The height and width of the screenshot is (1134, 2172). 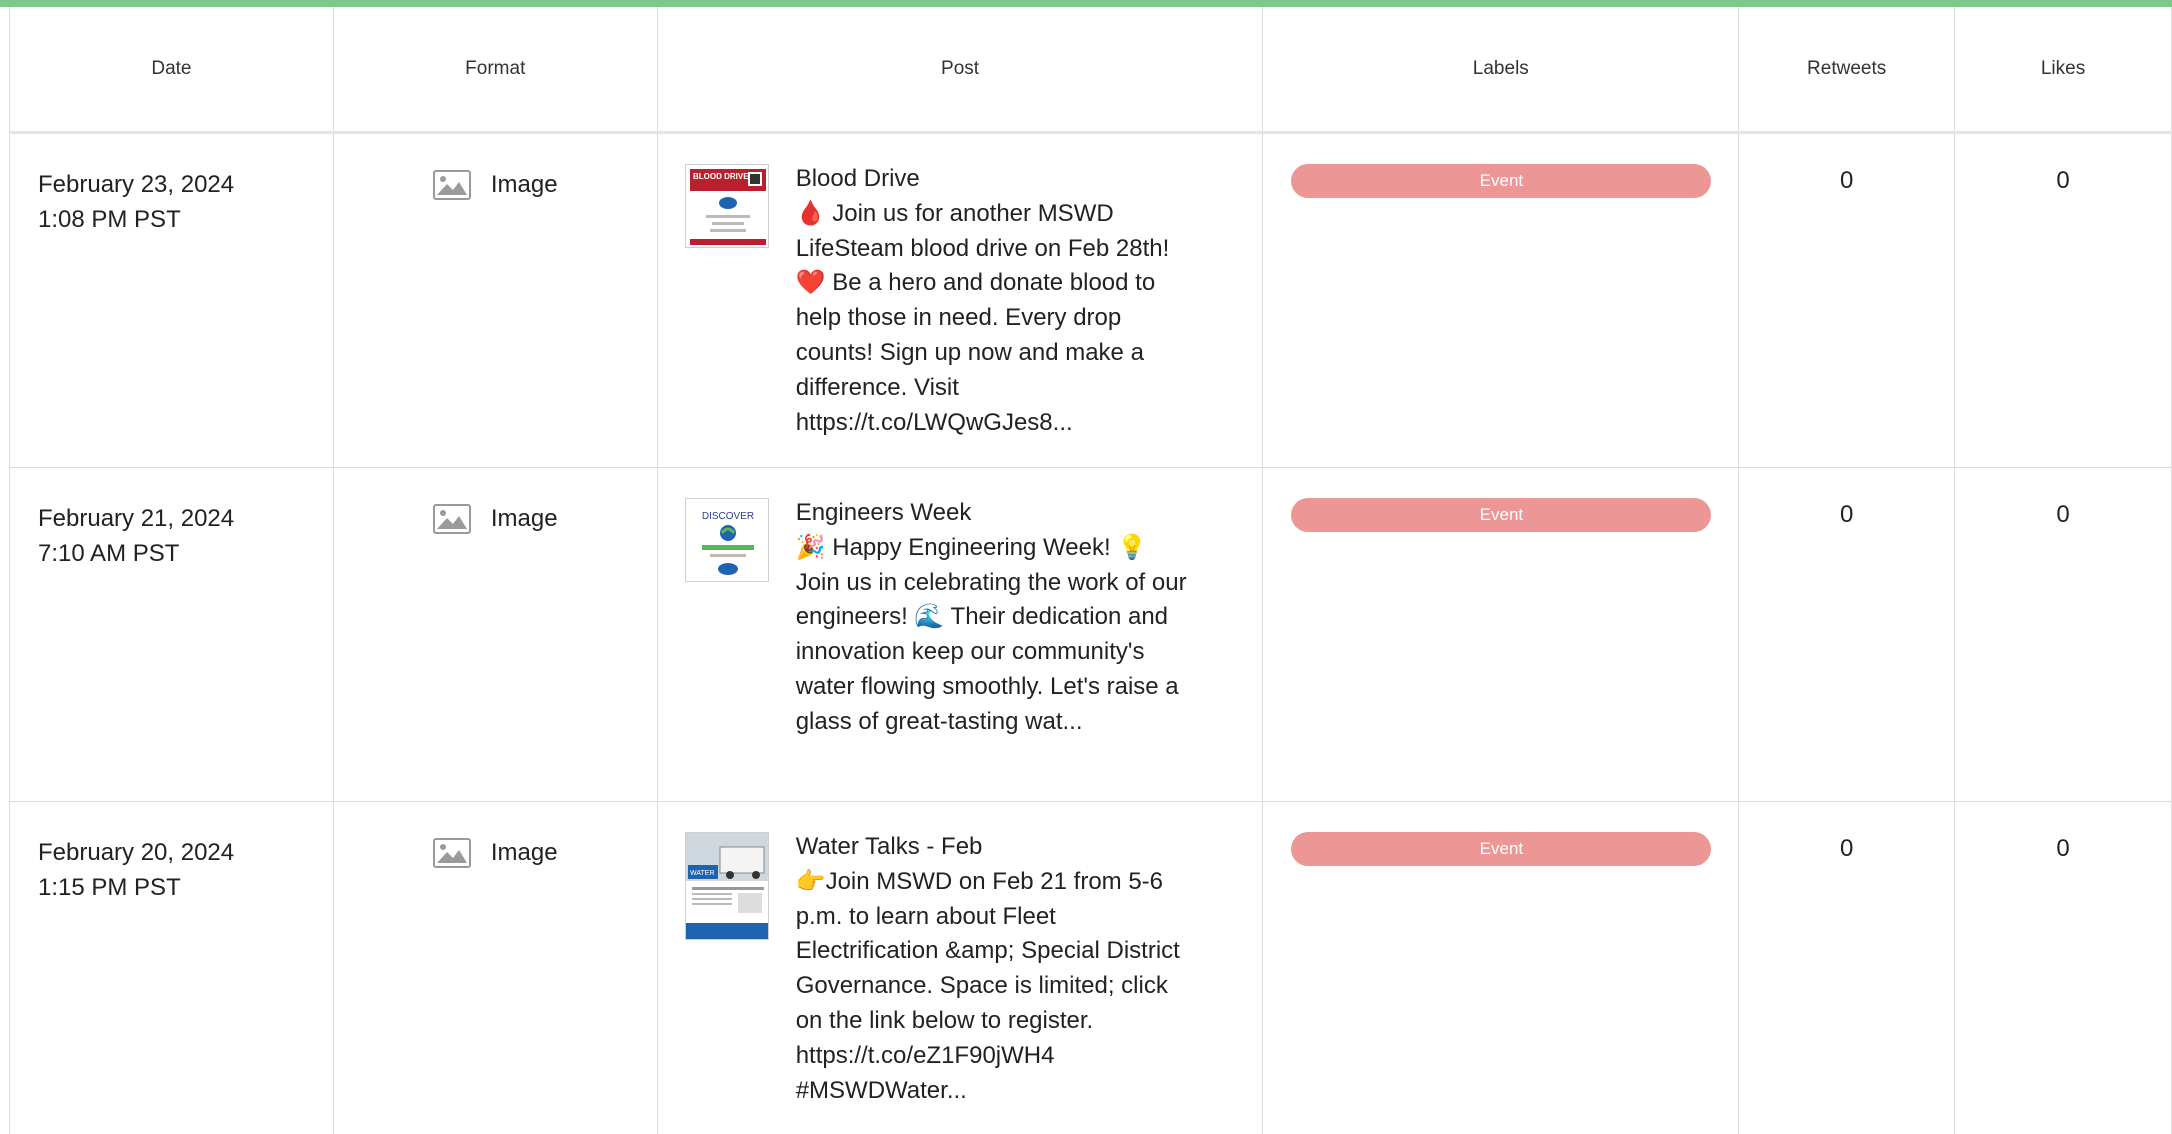 I want to click on svg-text: DISCOVER, so click(x=728, y=516).